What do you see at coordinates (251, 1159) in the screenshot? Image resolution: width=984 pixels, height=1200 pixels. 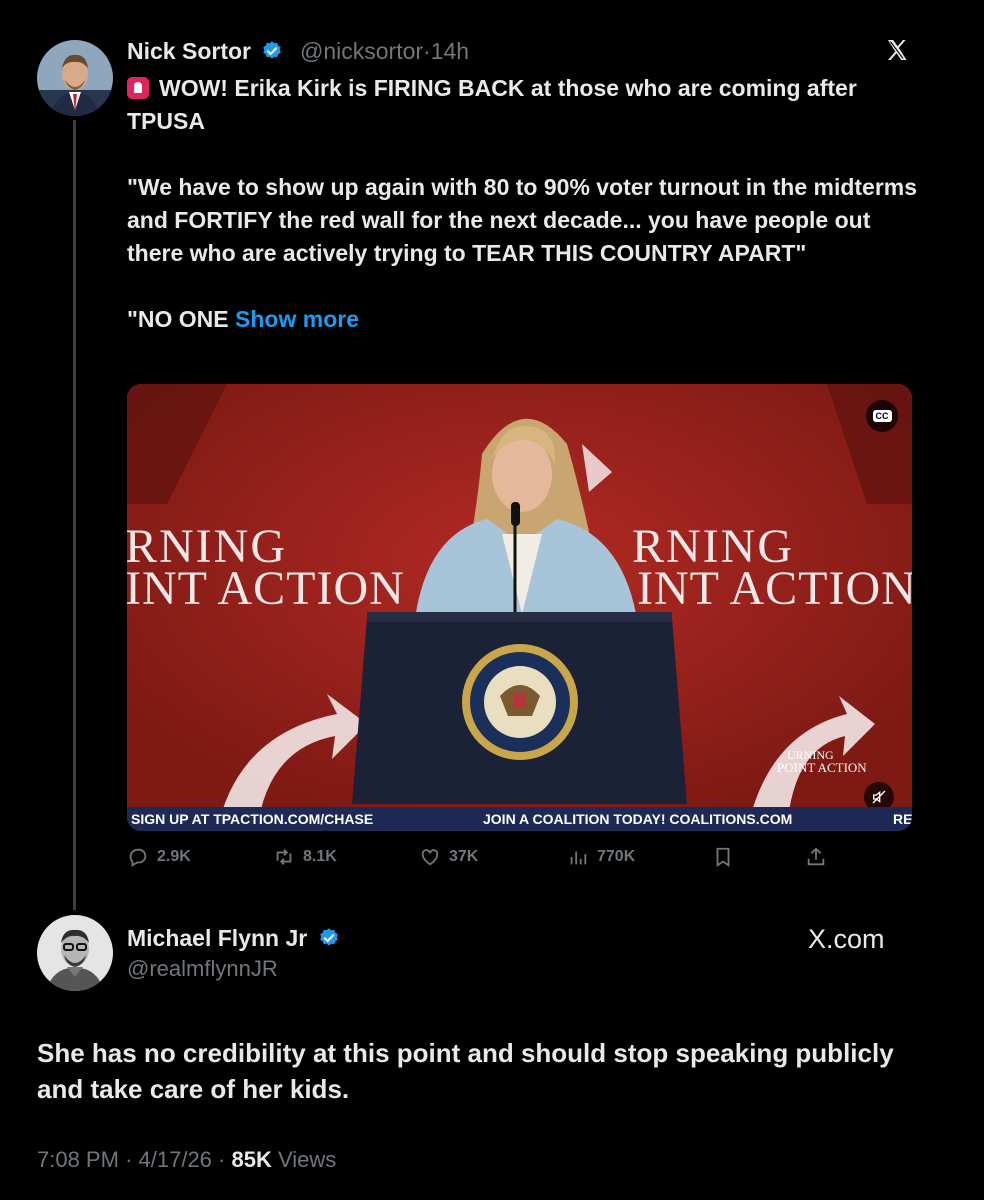 I see `tweet-views-count: 85K` at bounding box center [251, 1159].